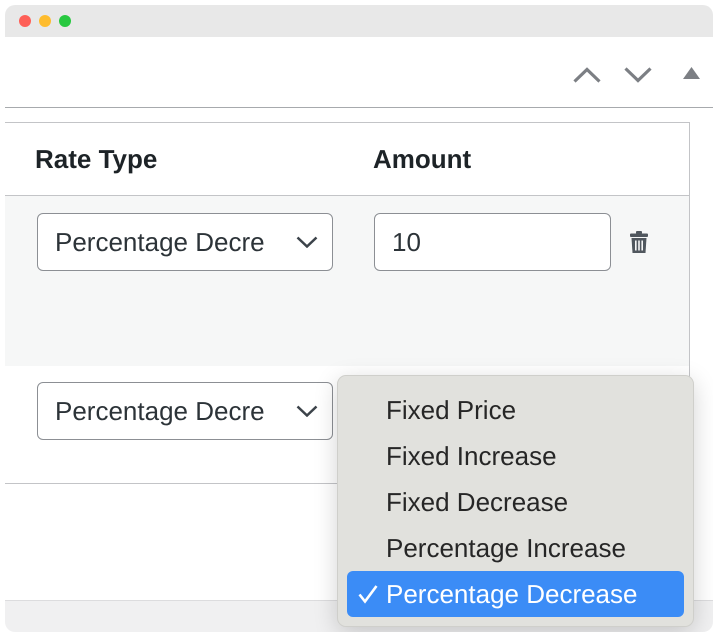  Describe the element at coordinates (492, 242) in the screenshot. I see `amount-input: 10` at that location.